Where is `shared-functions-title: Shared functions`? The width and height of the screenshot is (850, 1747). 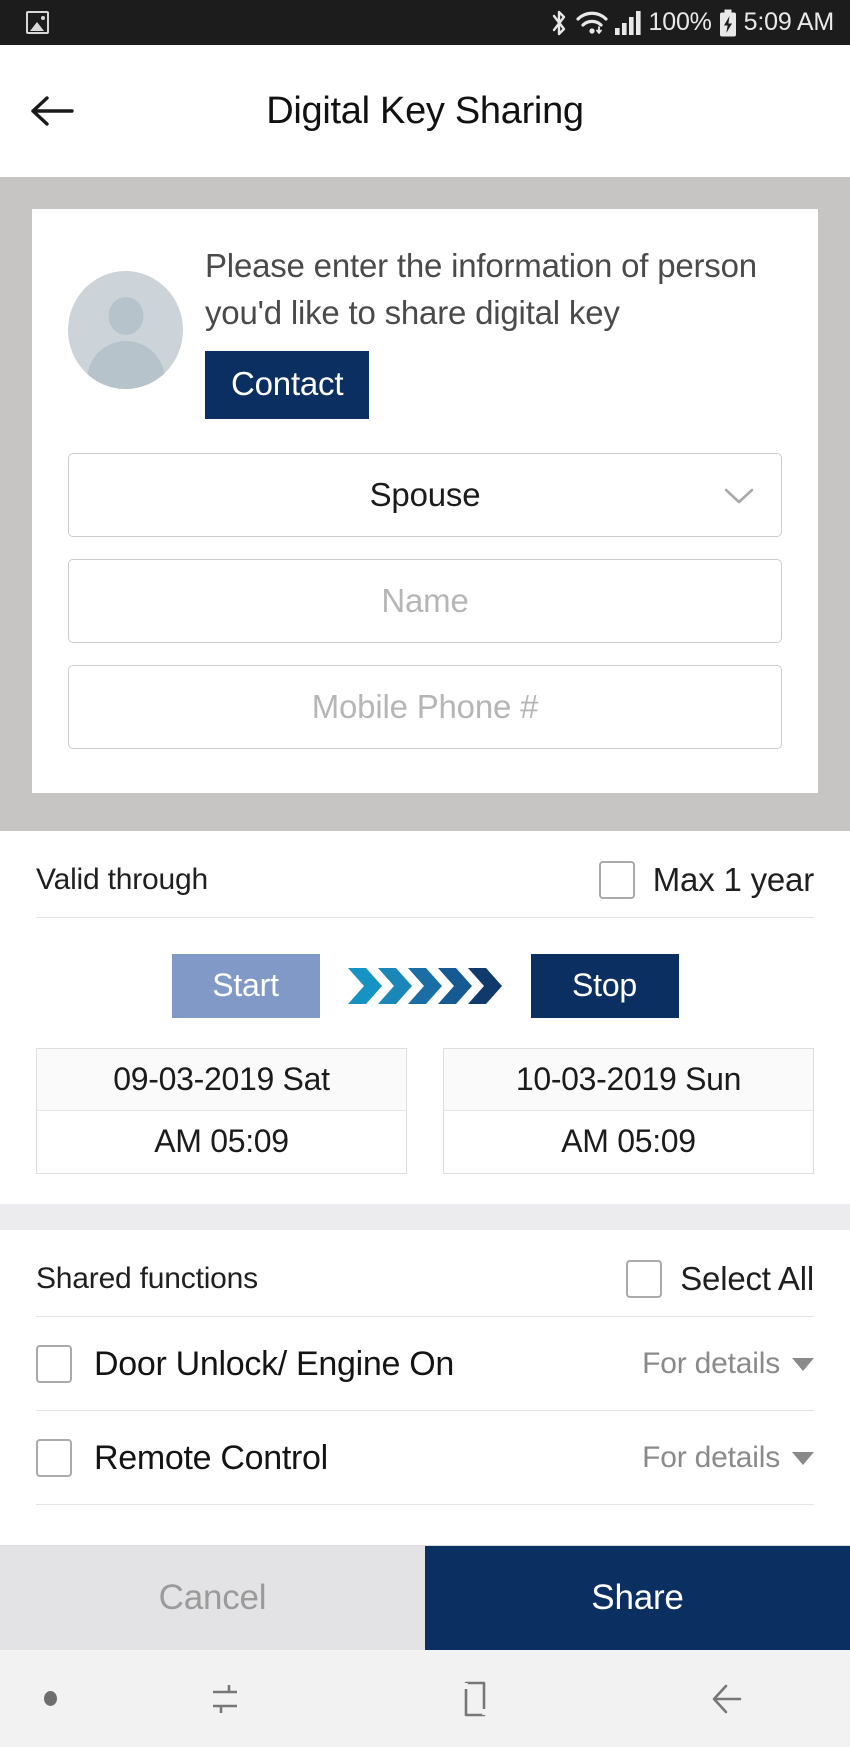 shared-functions-title: Shared functions is located at coordinates (147, 1278).